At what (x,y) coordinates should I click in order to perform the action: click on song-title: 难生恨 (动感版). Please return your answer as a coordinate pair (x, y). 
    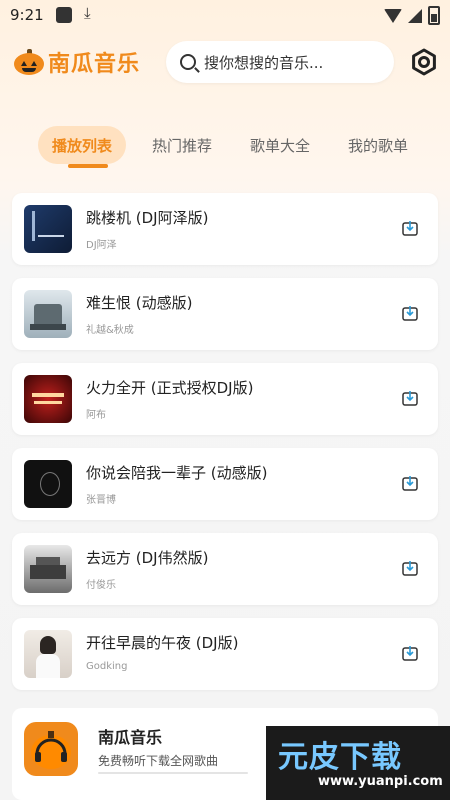
    Looking at the image, I should click on (139, 303).